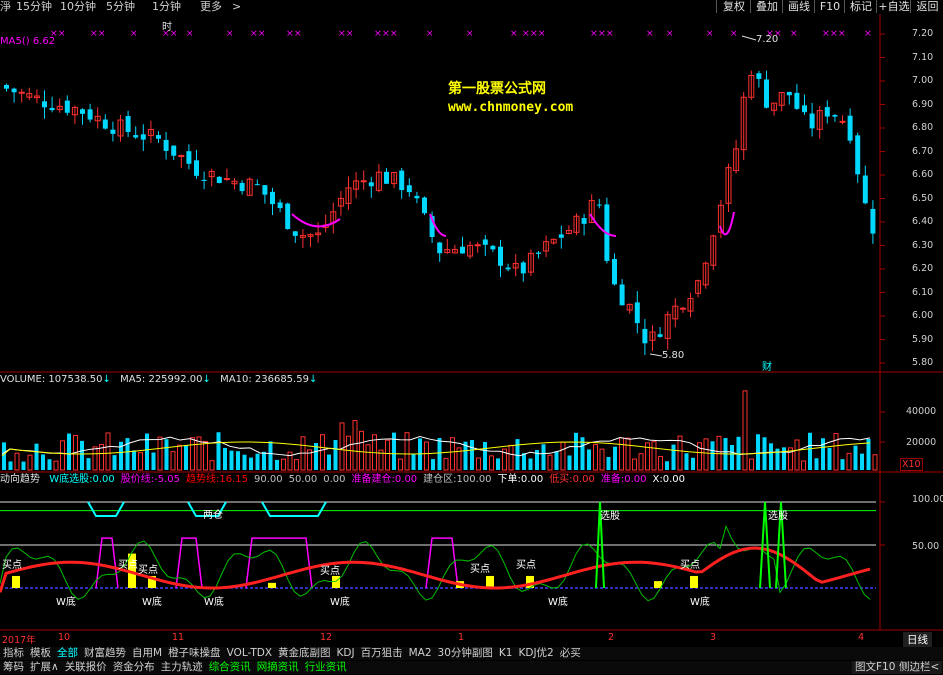  What do you see at coordinates (570, 653) in the screenshot?
I see `indicator-tab: 必买` at bounding box center [570, 653].